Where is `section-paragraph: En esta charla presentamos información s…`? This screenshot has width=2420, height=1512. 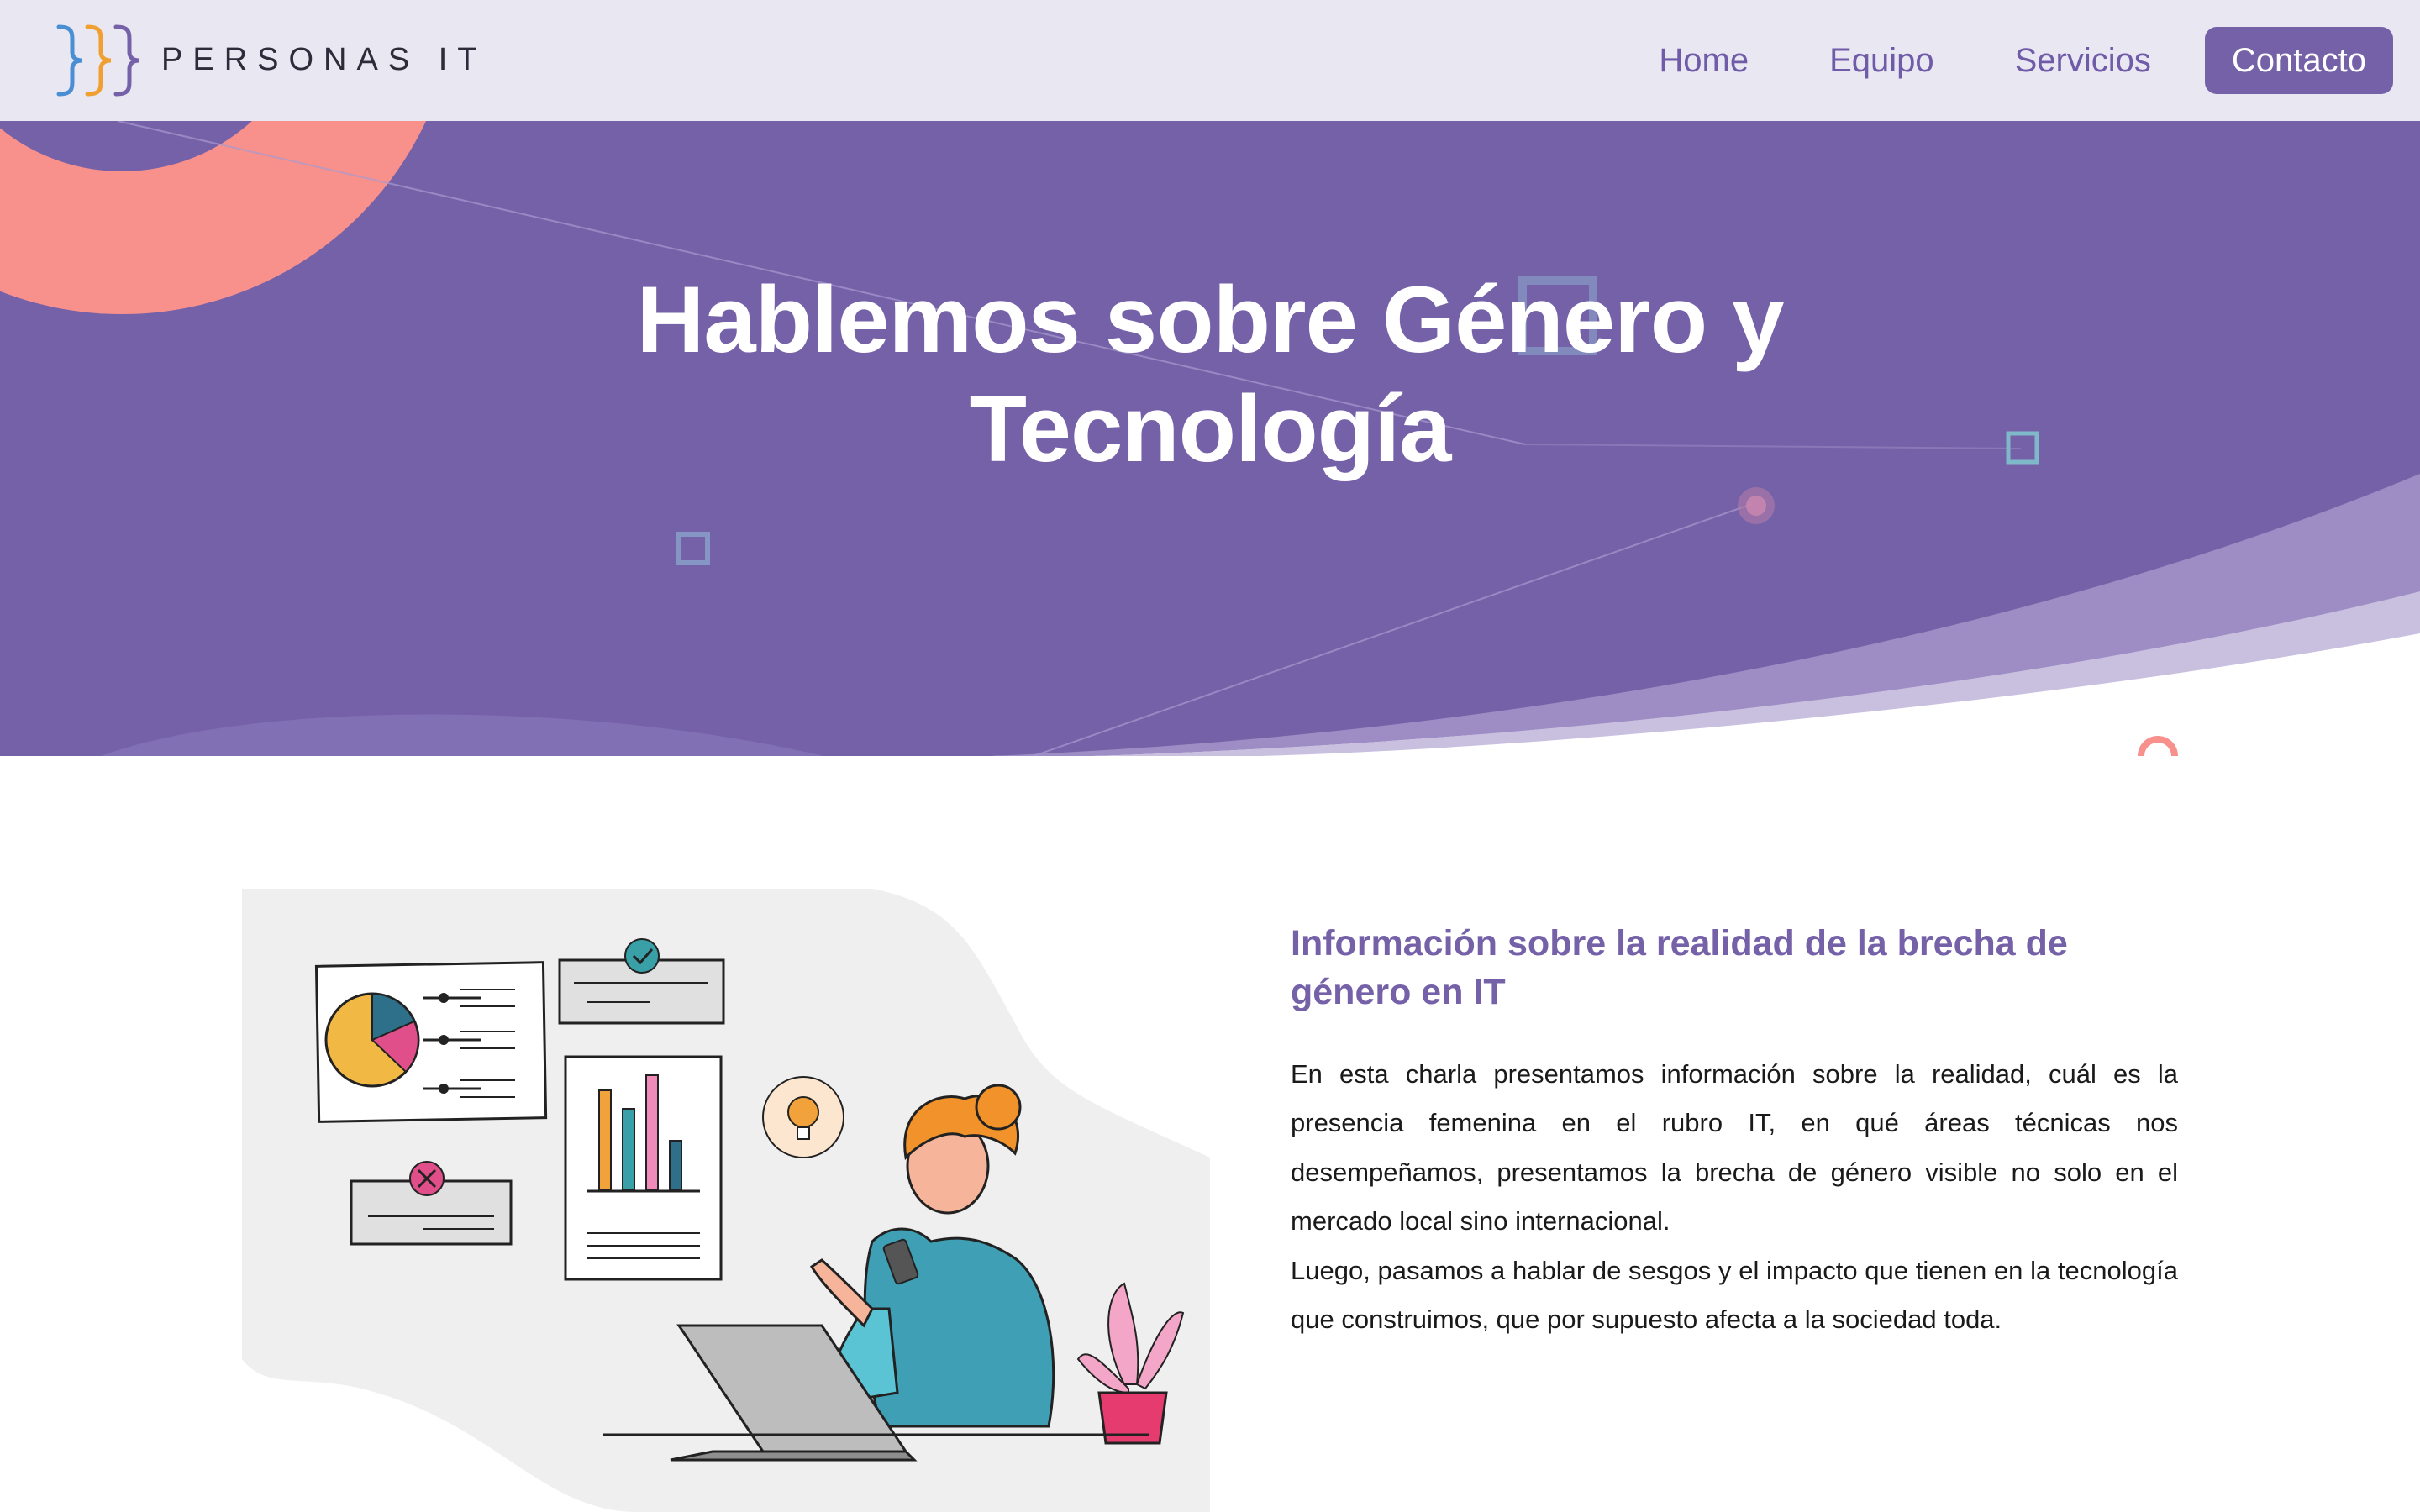 section-paragraph: En esta charla presentamos información s… is located at coordinates (1735, 1147).